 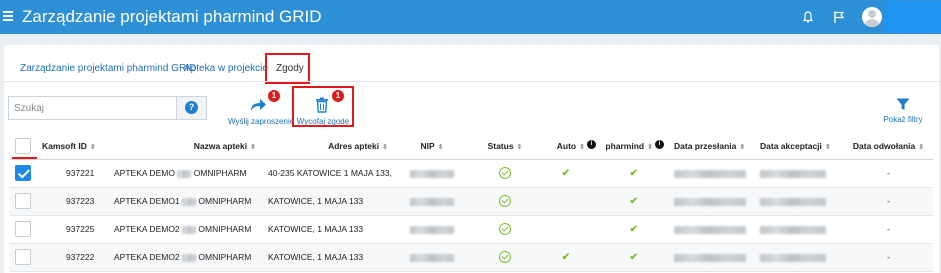 What do you see at coordinates (69, 146) in the screenshot?
I see `column-header-kamsoft-id: Kamsoft ID ⬍` at bounding box center [69, 146].